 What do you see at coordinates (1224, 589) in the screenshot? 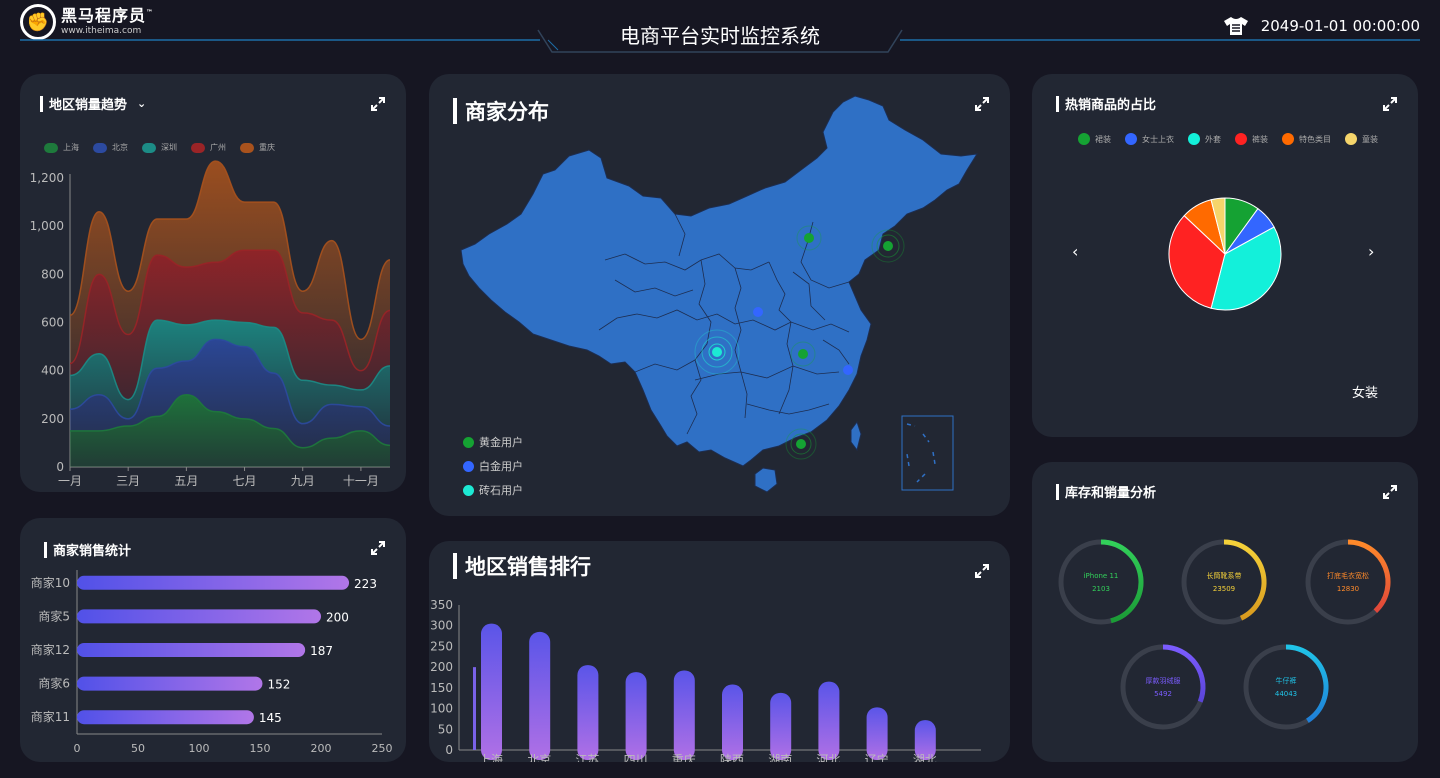
I see `gauge-value: 23509` at bounding box center [1224, 589].